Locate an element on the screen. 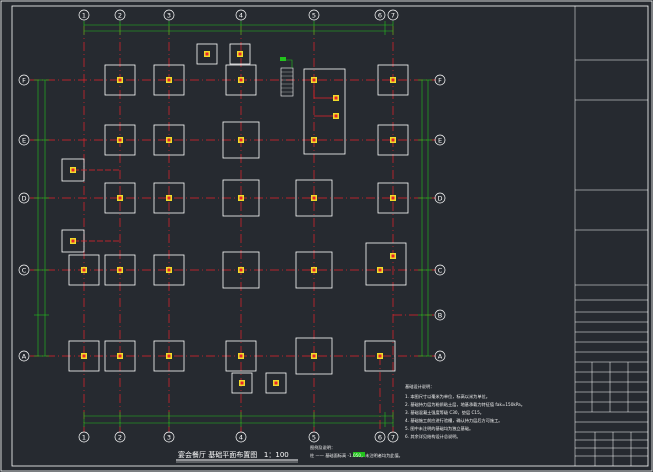  axis-bubble-right-A-label: A is located at coordinates (440, 356).